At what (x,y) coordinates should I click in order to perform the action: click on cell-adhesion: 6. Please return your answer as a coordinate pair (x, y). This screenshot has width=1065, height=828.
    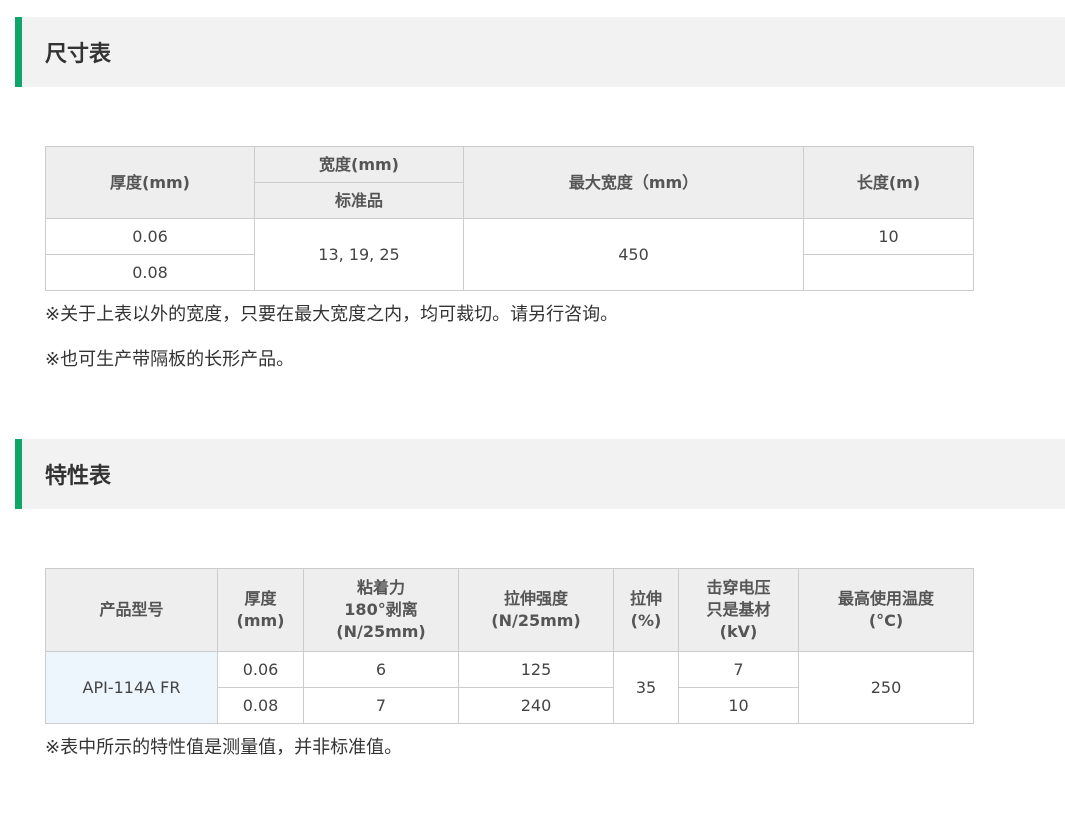
    Looking at the image, I should click on (381, 669).